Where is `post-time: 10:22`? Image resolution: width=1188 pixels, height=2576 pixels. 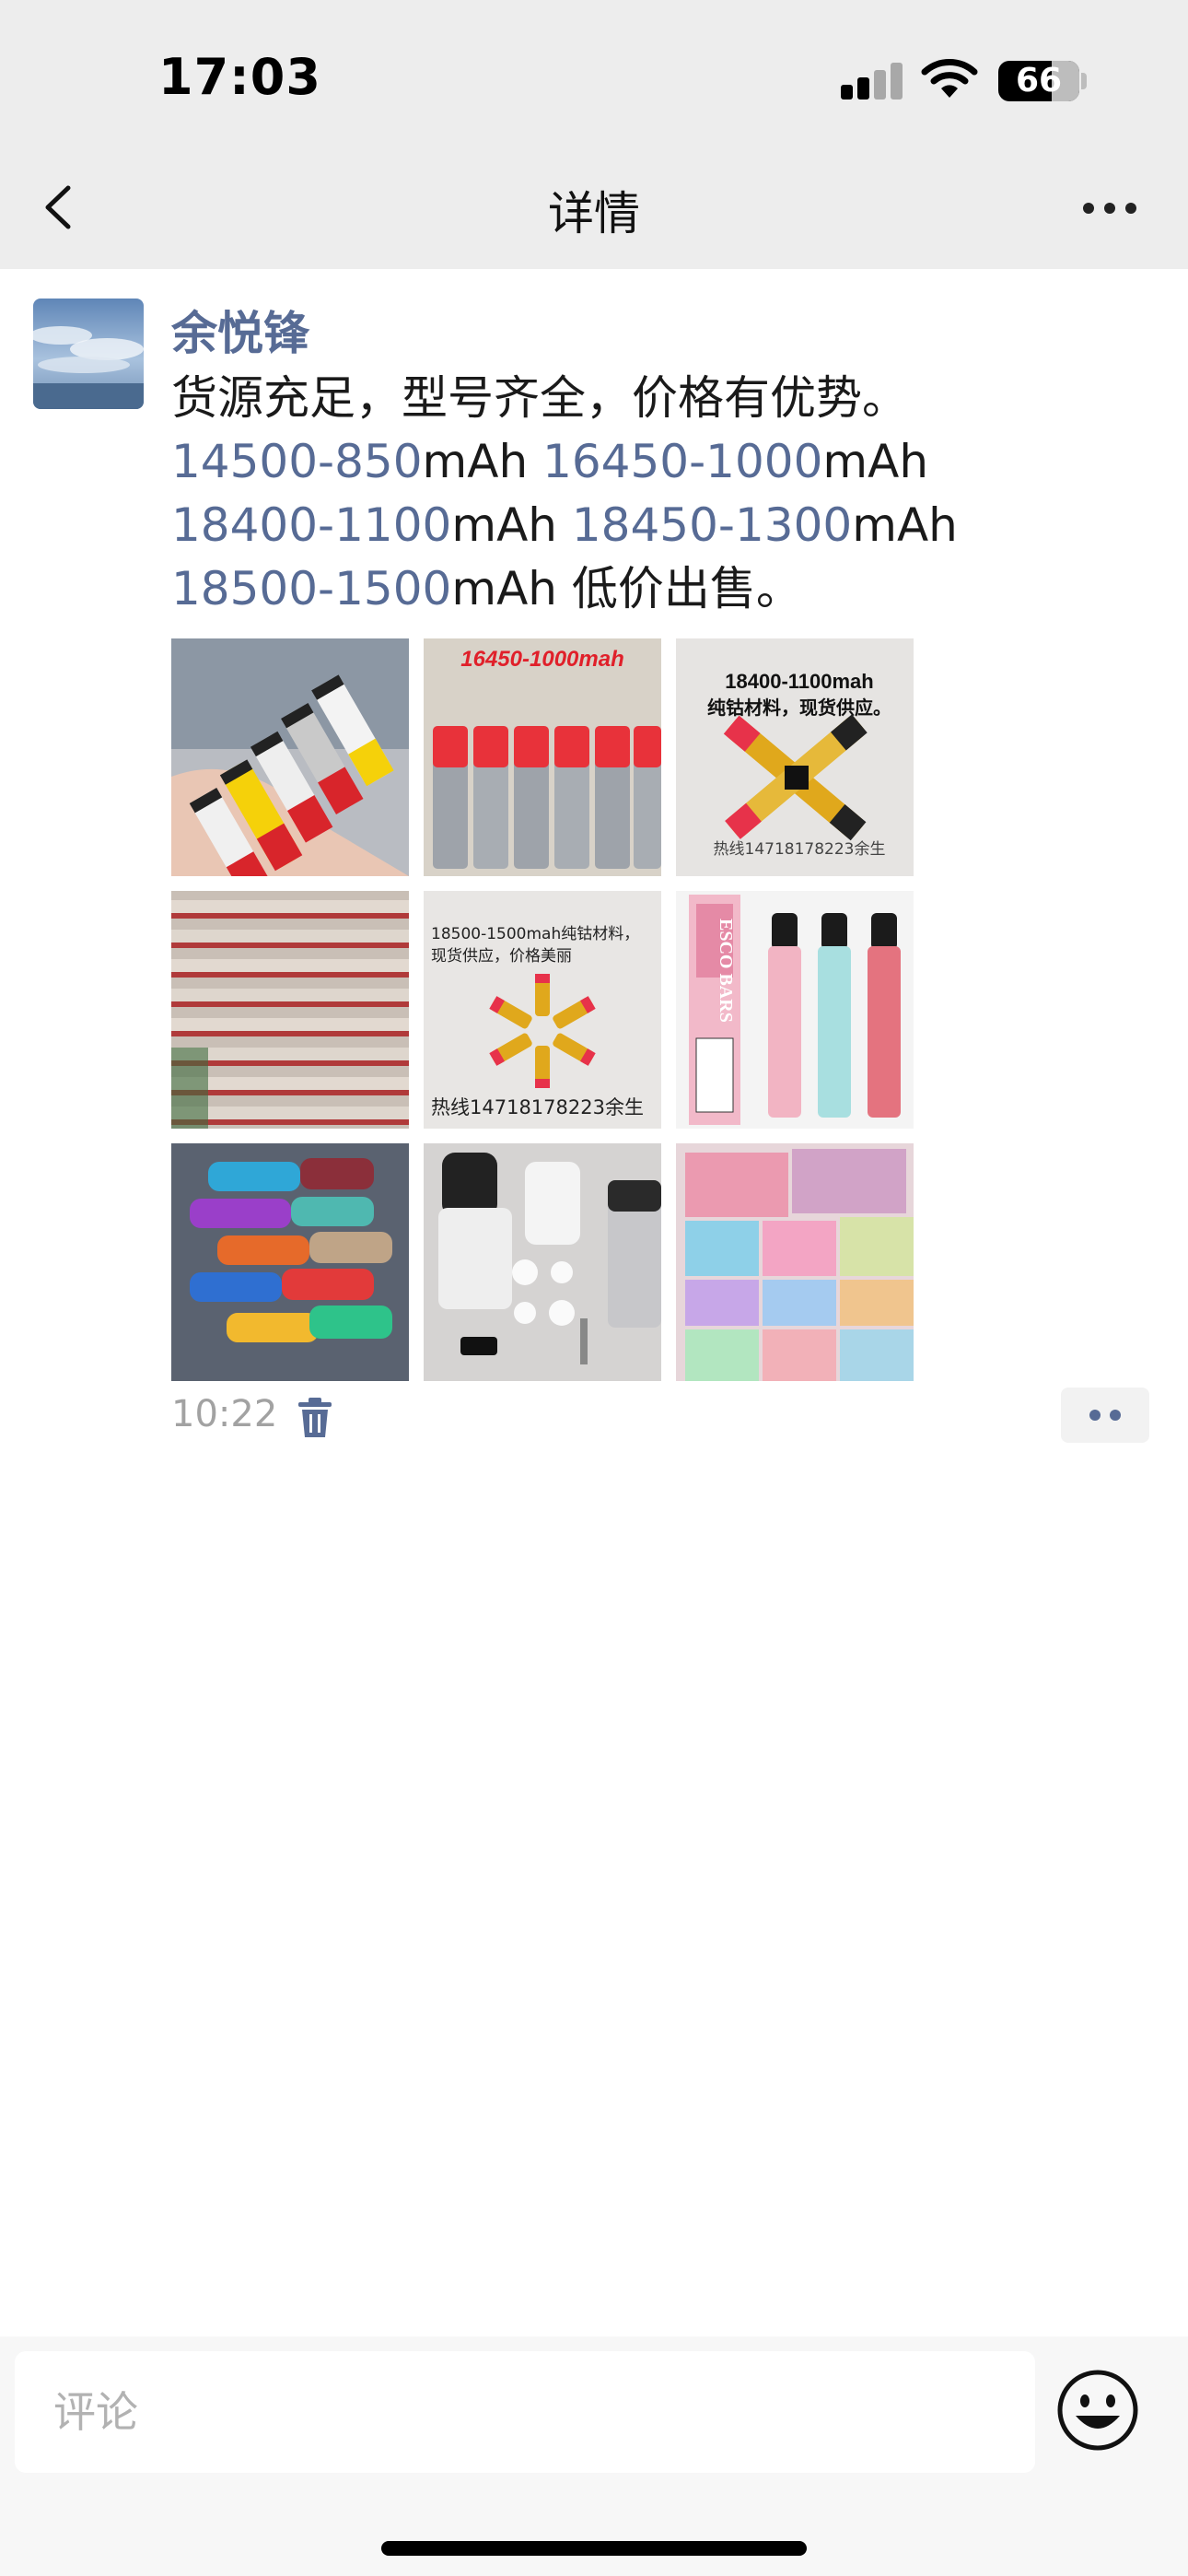
post-time: 10:22 is located at coordinates (224, 1414).